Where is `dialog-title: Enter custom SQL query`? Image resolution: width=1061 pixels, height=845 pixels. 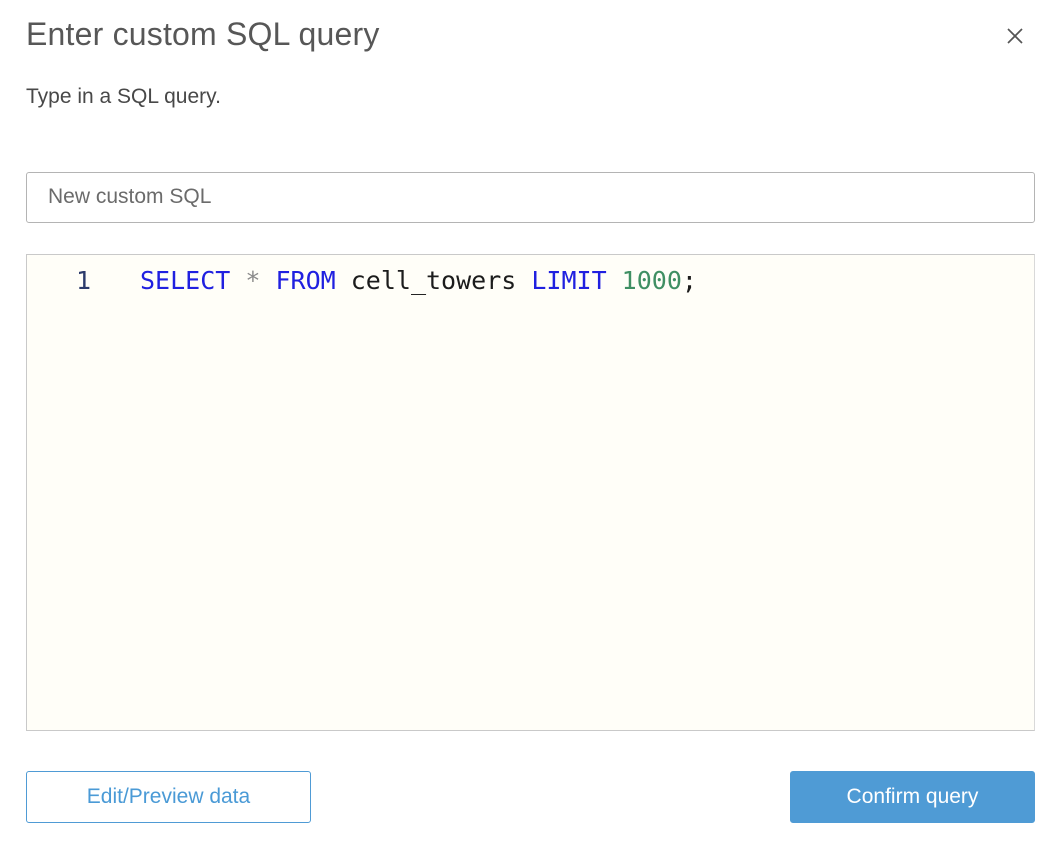
dialog-title: Enter custom SQL query is located at coordinates (203, 34).